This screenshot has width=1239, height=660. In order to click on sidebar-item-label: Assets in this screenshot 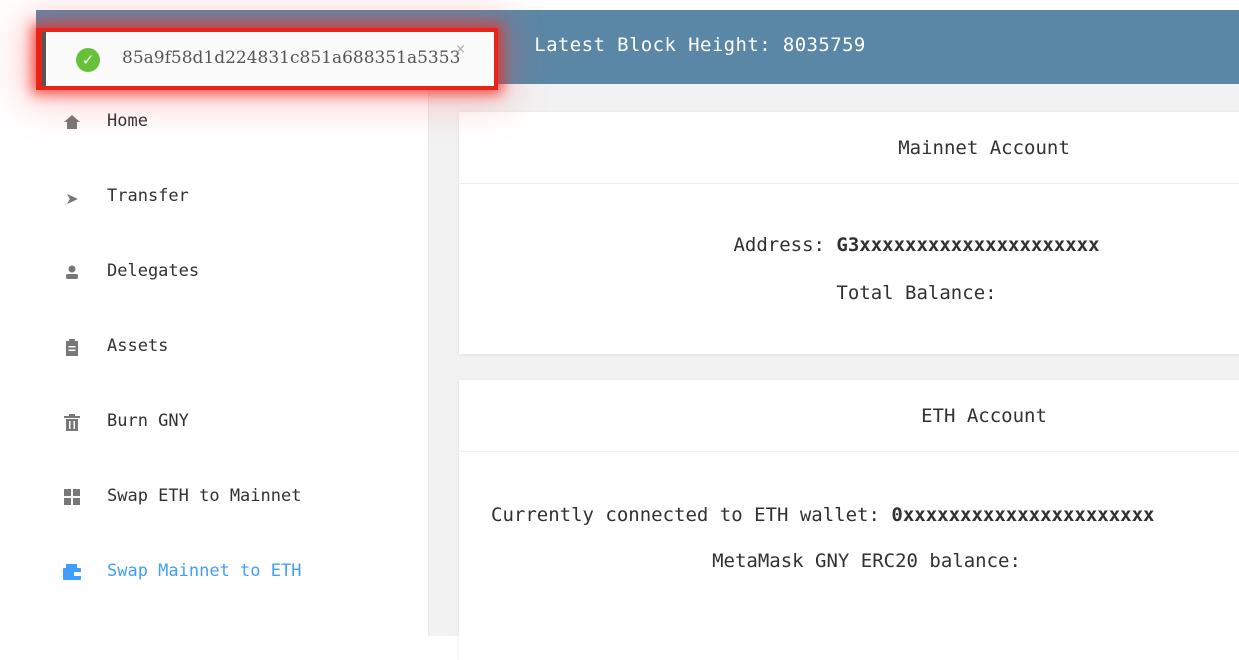, I will do `click(138, 346)`.